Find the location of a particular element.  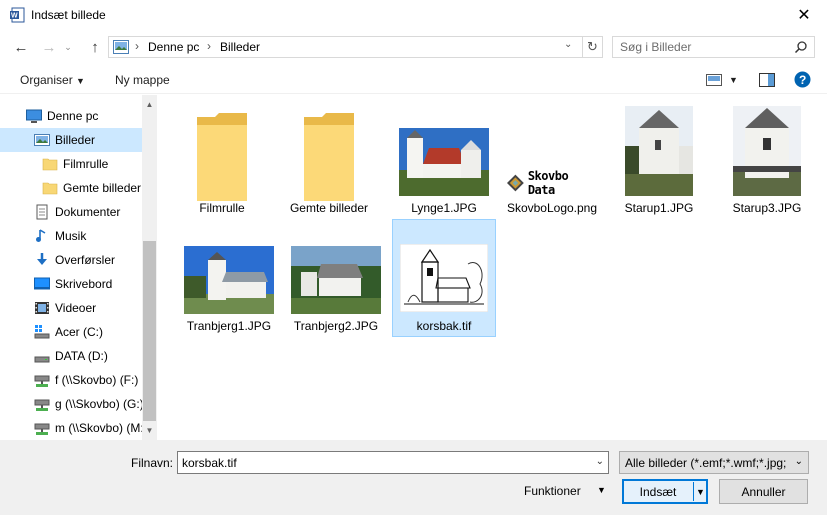

church-drawing-thumbnail is located at coordinates (444, 278).